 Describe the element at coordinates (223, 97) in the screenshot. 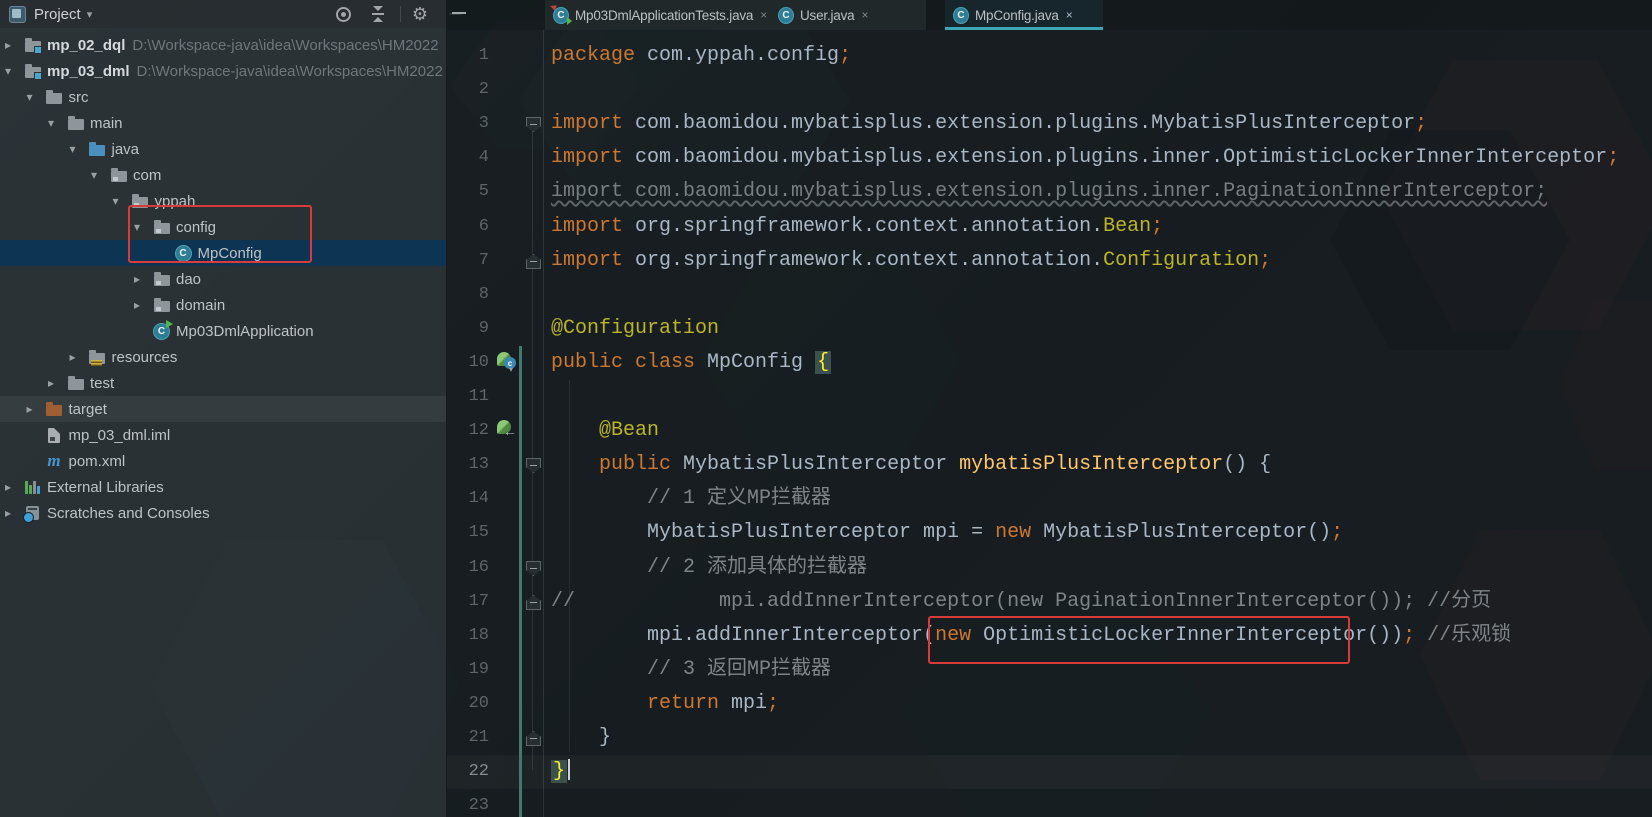

I see `tree-item-src: ▾ src` at that location.